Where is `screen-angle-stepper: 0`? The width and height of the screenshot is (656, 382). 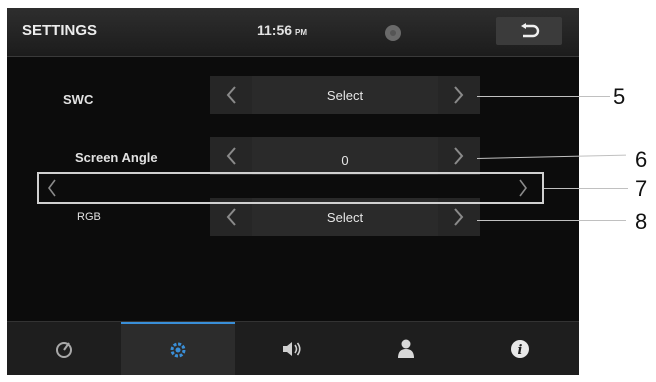
screen-angle-stepper: 0 is located at coordinates (345, 156).